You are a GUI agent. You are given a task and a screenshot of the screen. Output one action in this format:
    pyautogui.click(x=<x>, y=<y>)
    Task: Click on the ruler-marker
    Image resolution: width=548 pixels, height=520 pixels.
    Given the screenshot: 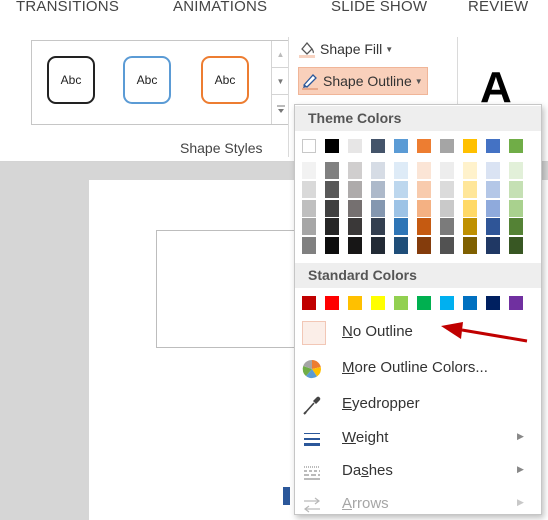 What is the action you would take?
    pyautogui.click(x=286, y=496)
    